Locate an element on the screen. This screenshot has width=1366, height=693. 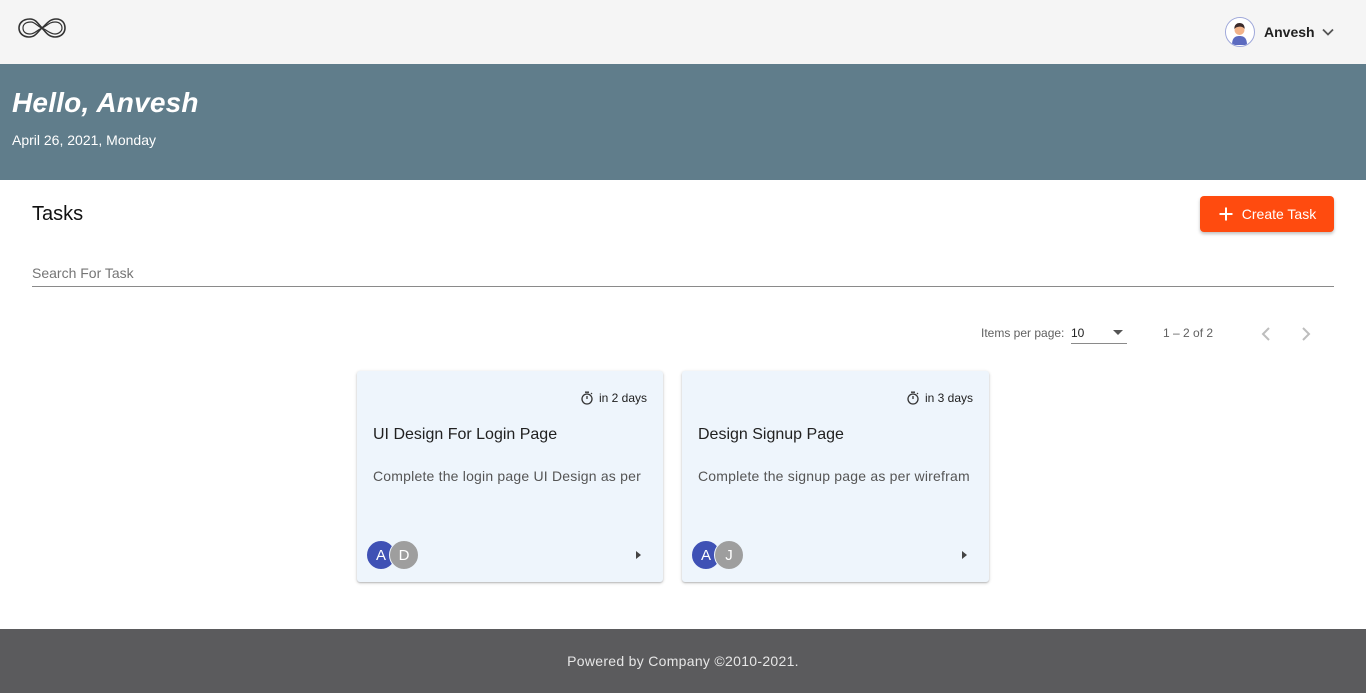
task-title: UI Design For Login Page is located at coordinates (465, 434).